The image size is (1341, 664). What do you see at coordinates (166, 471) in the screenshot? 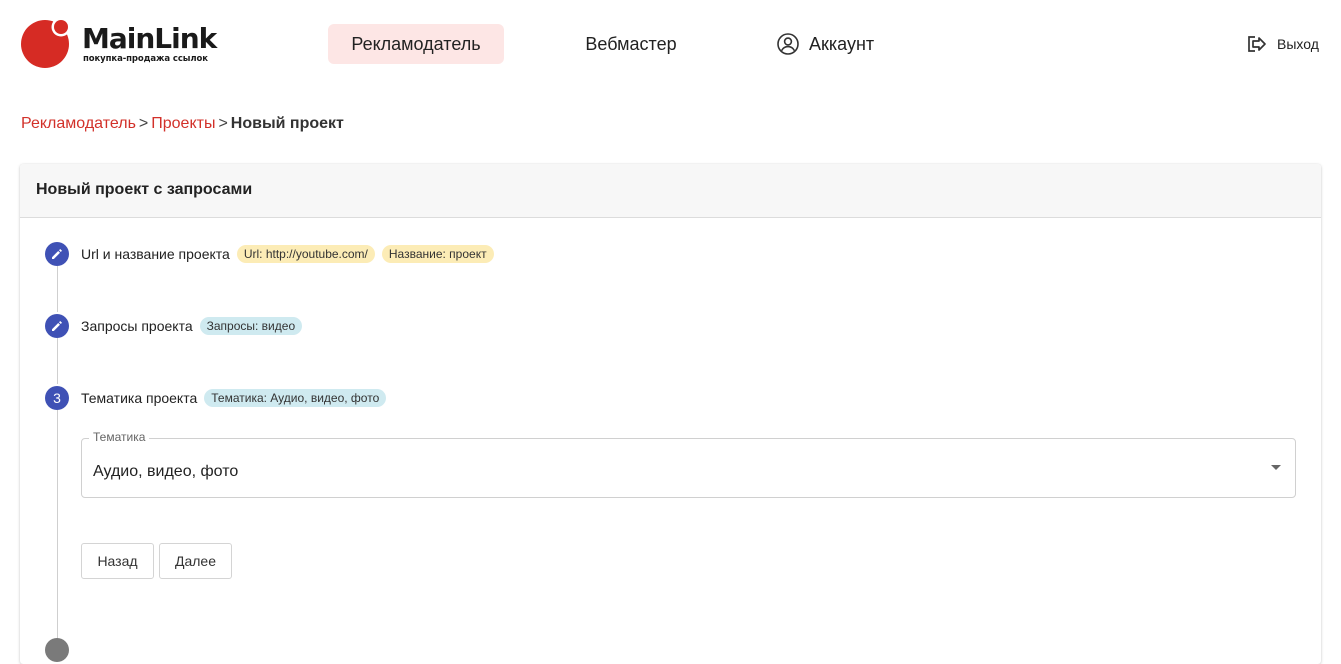
I see `topic-select-value: Аудио, видео, фото` at bounding box center [166, 471].